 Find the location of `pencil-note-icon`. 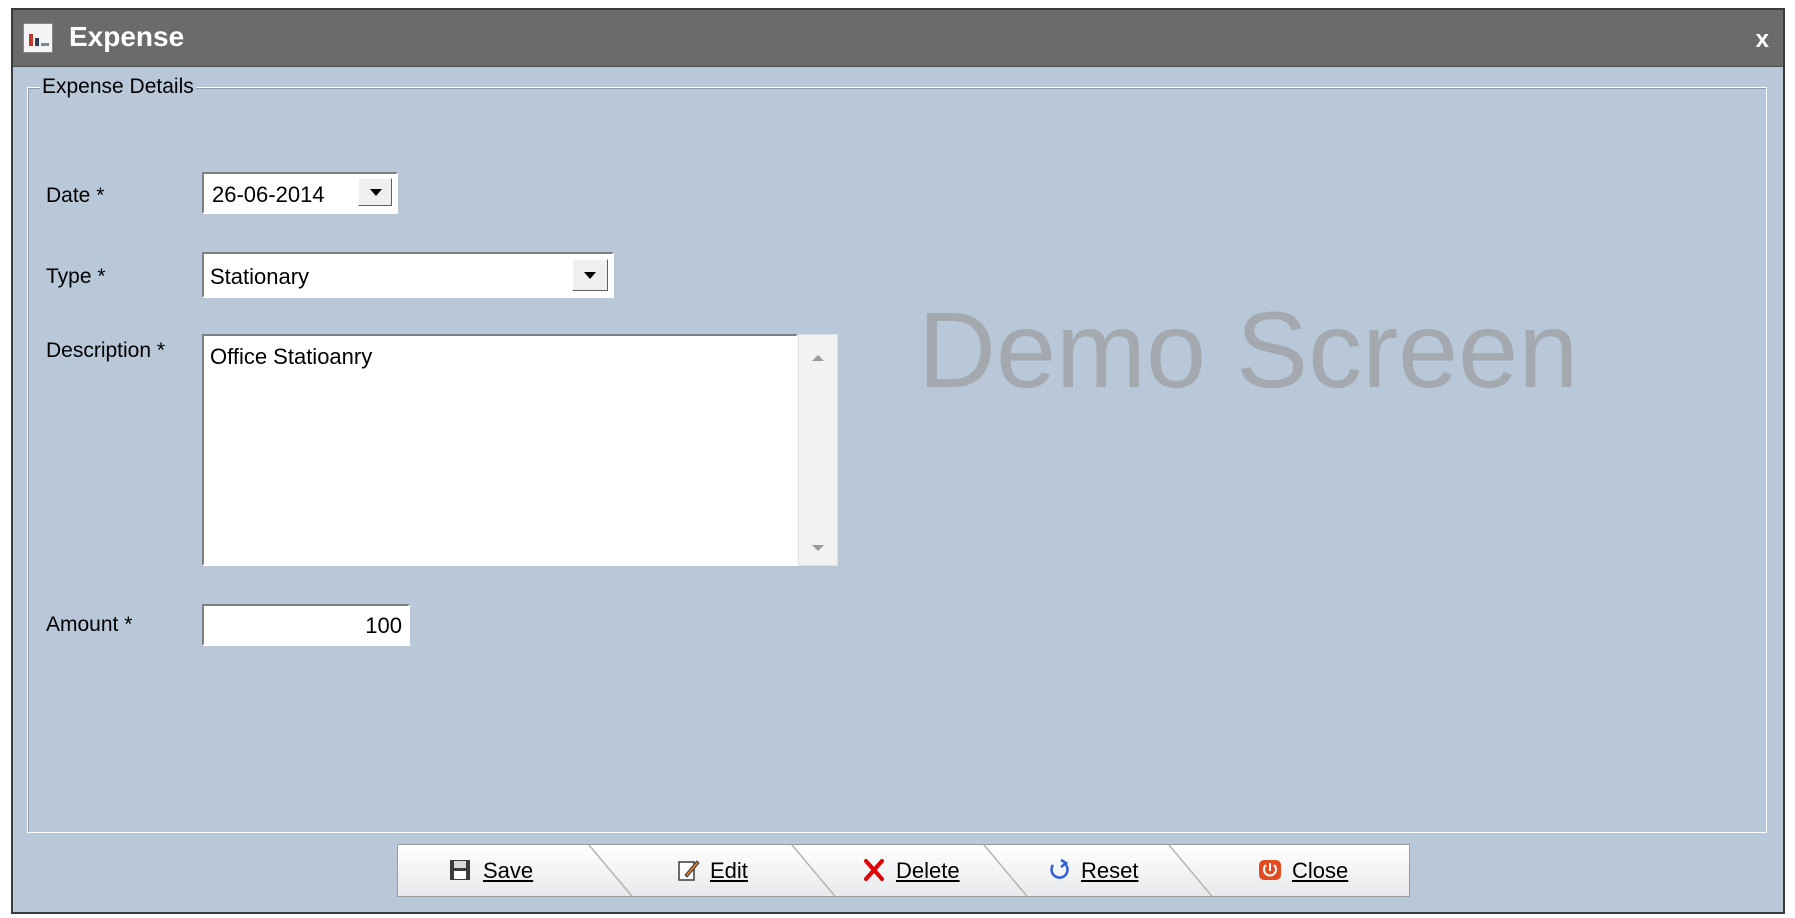

pencil-note-icon is located at coordinates (689, 870).